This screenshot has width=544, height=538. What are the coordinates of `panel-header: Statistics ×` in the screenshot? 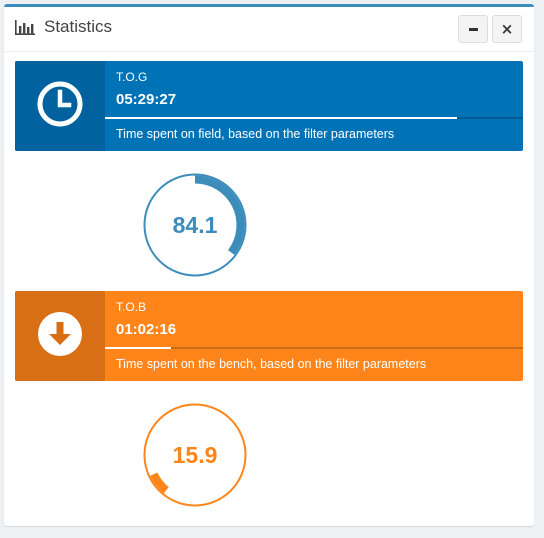 It's located at (269, 29).